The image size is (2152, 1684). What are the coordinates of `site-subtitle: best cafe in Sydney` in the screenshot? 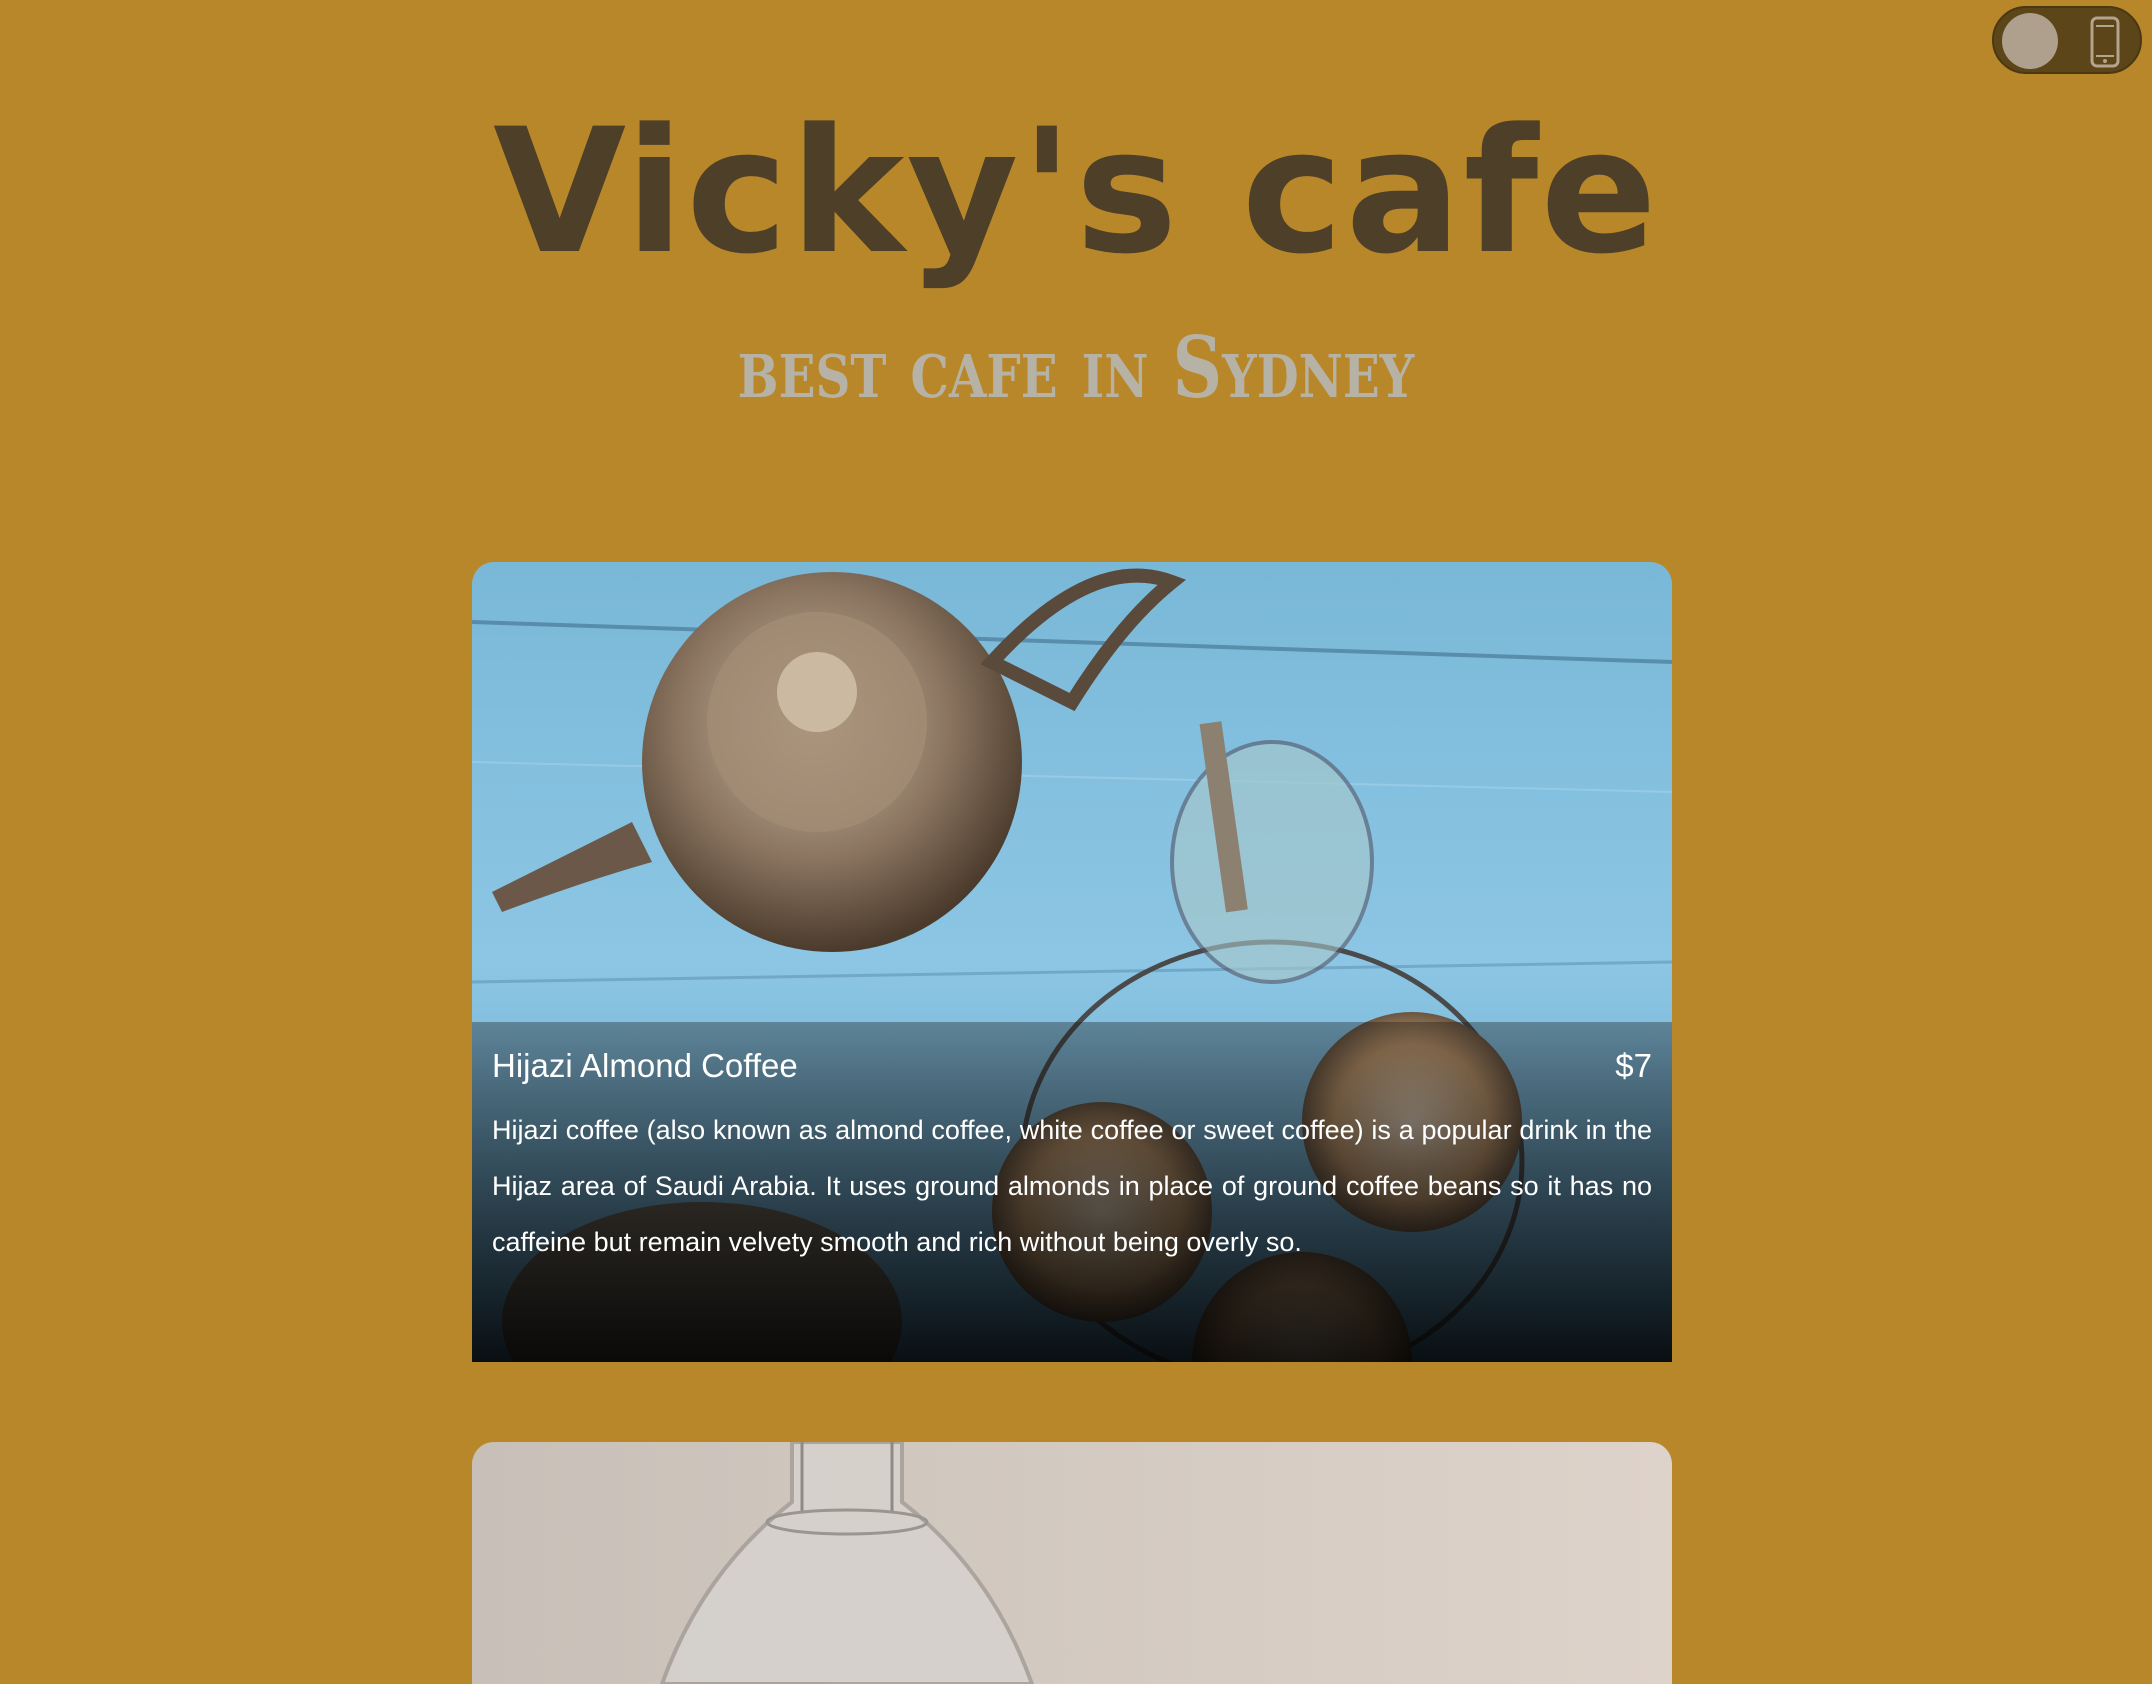 It's located at (1076, 367).